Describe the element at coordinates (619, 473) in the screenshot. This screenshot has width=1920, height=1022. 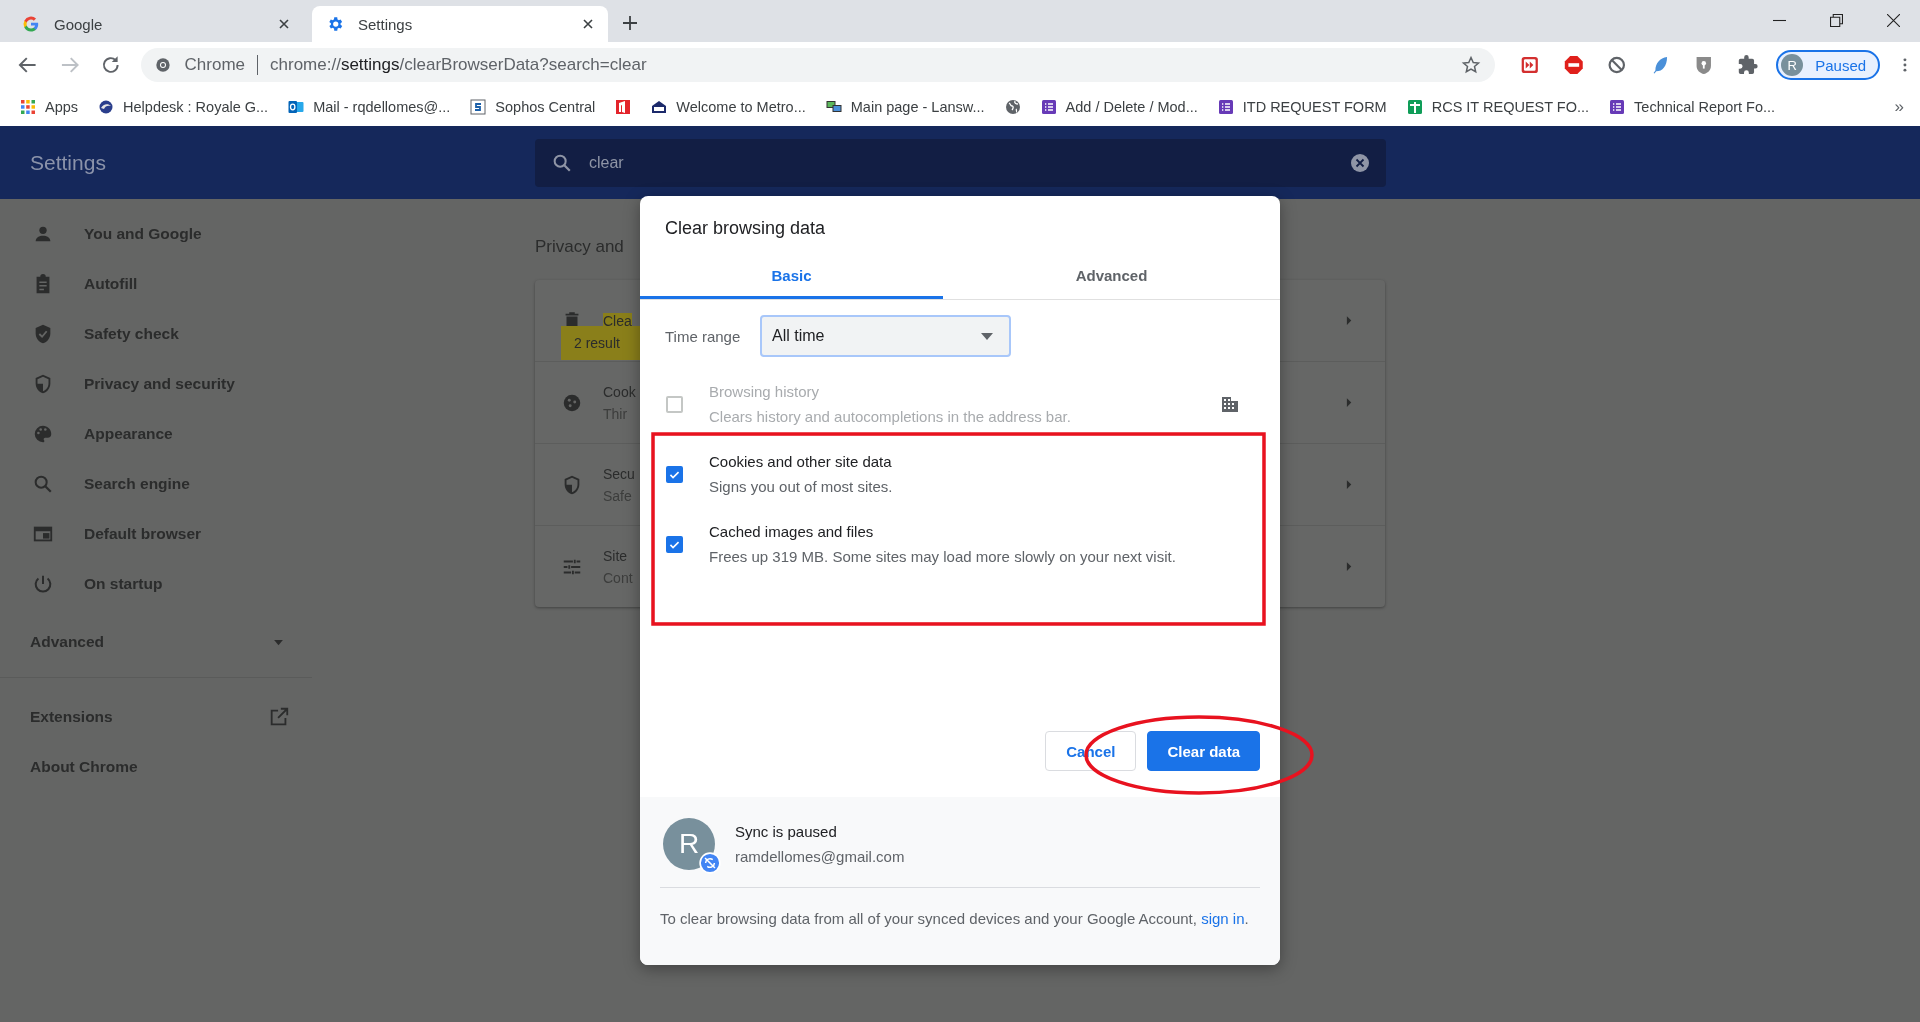
I see `row-title: Secu` at that location.